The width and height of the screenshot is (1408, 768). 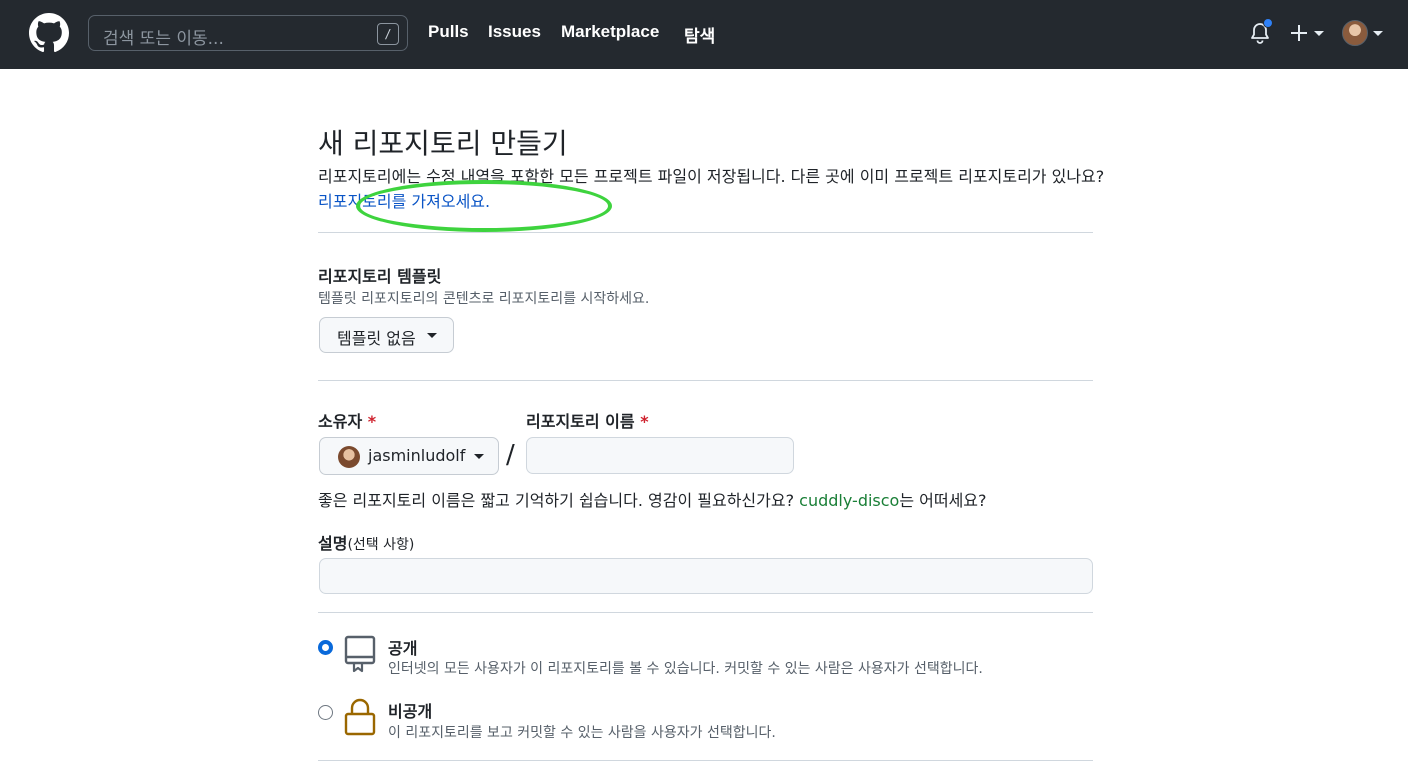 I want to click on template-button-label: 템플릿 없음, so click(x=376, y=338).